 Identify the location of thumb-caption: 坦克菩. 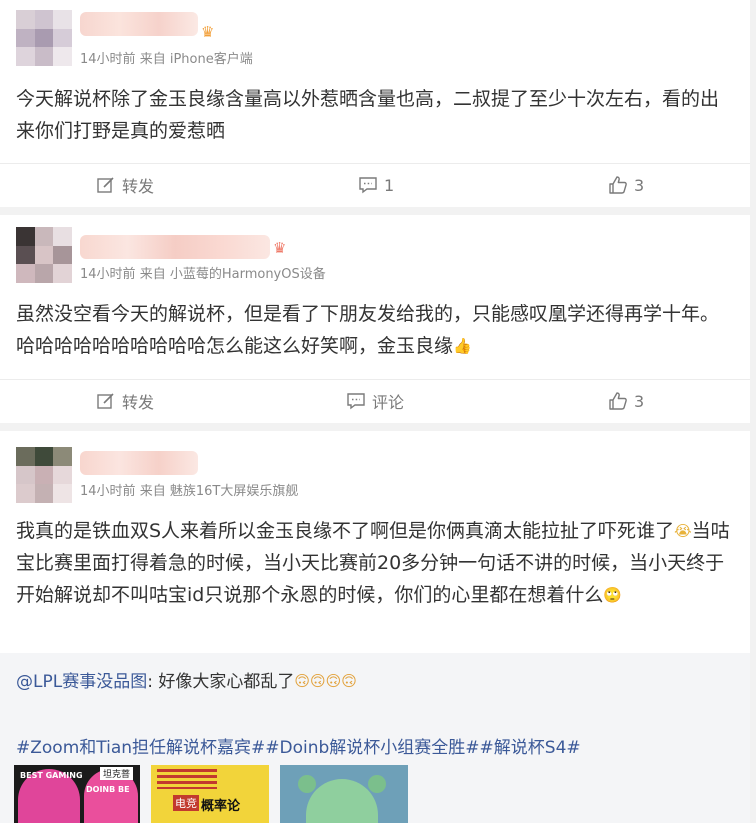
(117, 773).